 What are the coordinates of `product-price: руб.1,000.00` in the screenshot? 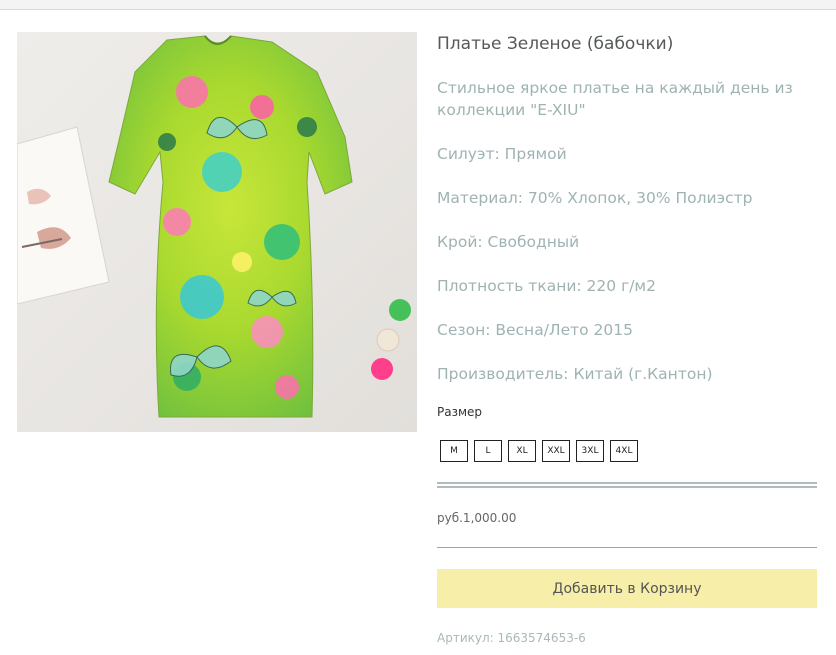 It's located at (477, 518).